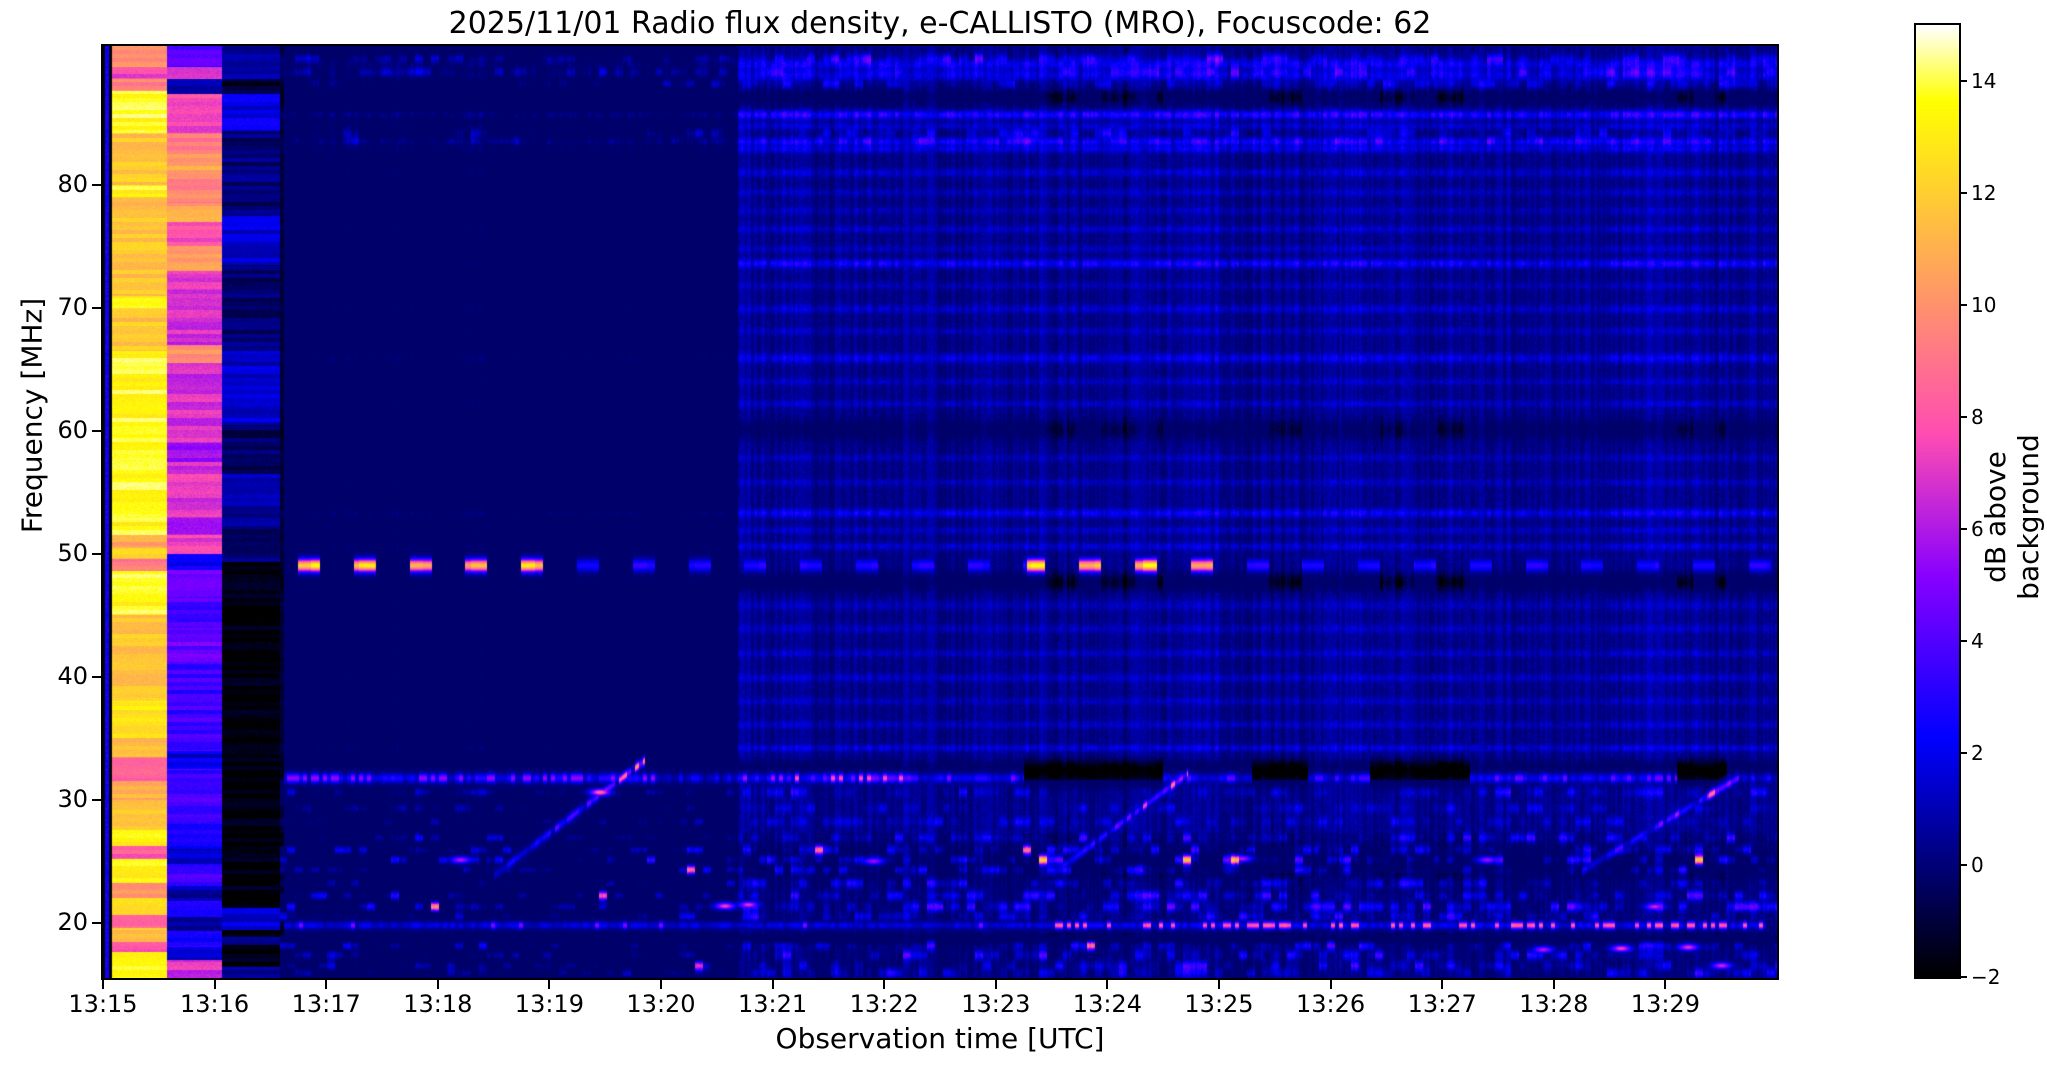  Describe the element at coordinates (773, 1004) in the screenshot. I see `x-tick-label: 13:21` at that location.